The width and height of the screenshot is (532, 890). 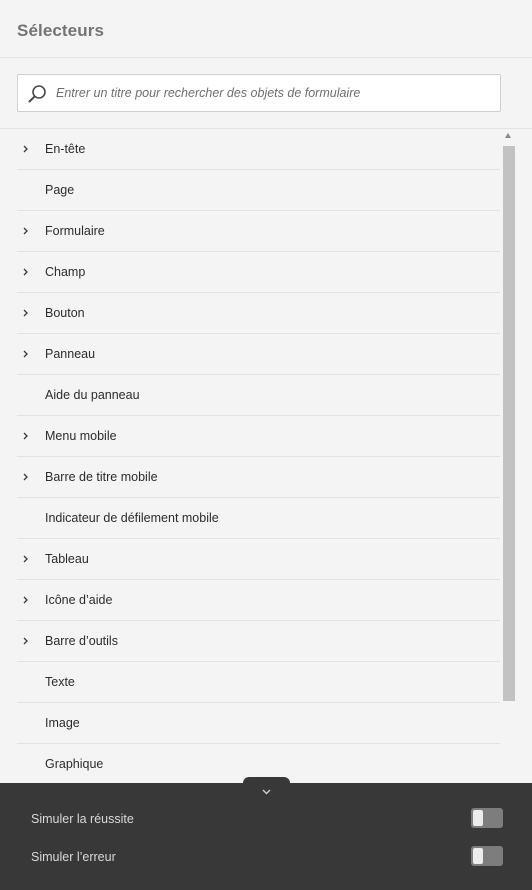 I want to click on list-item: En-tête, so click(x=258, y=149).